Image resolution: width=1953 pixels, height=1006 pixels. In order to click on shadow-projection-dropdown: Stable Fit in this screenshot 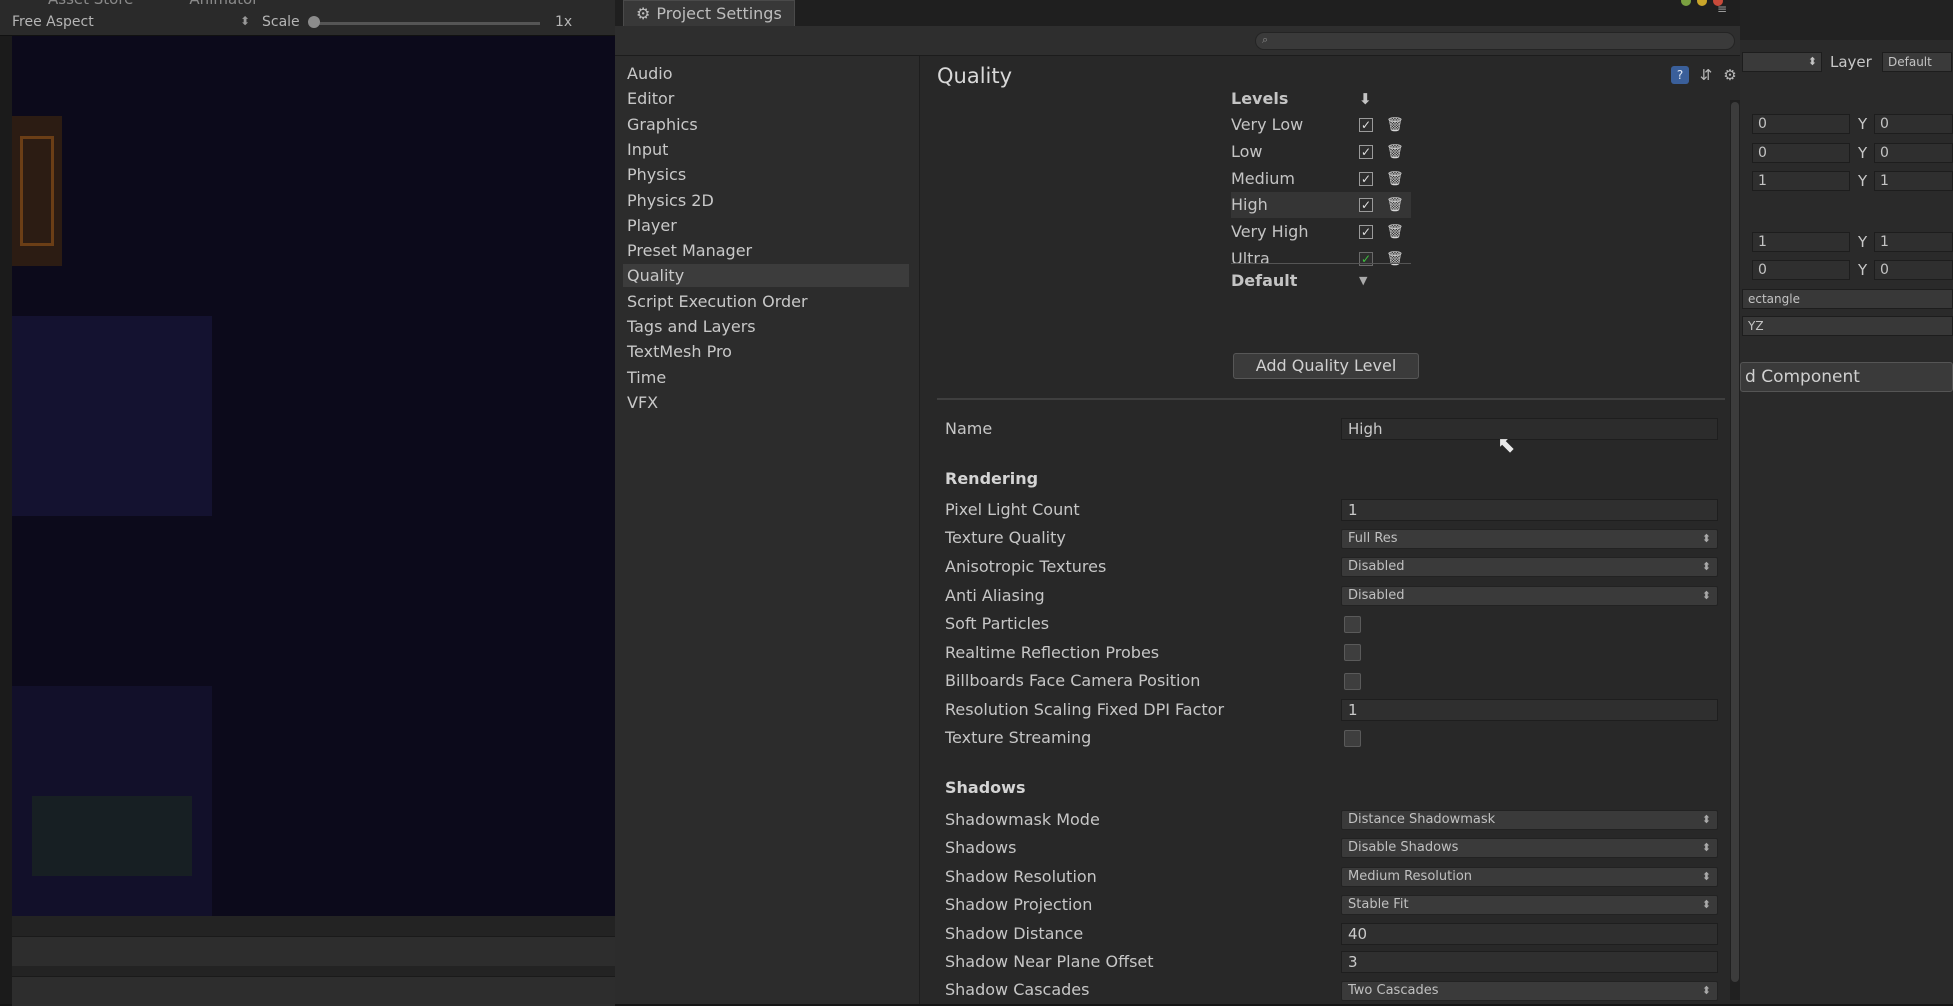, I will do `click(1529, 905)`.